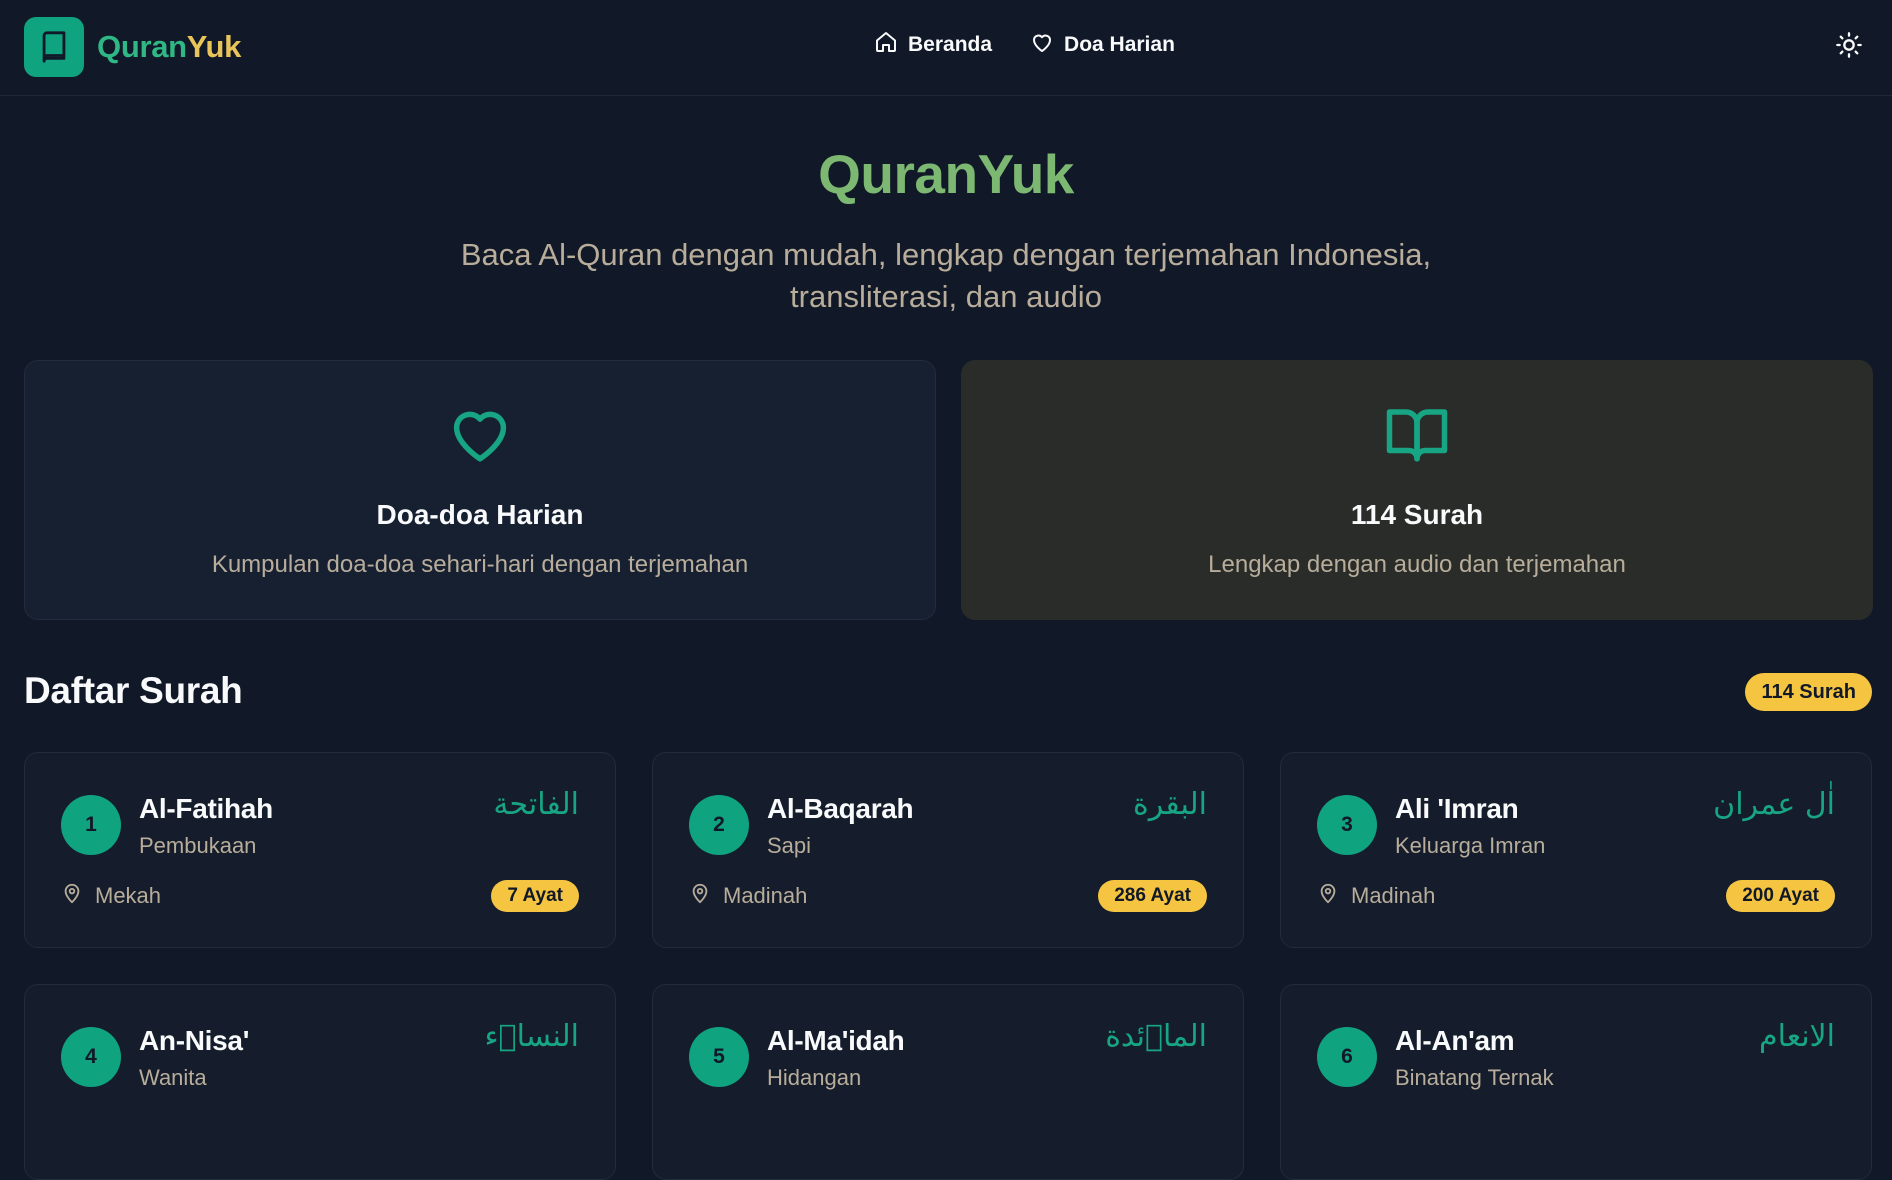 The width and height of the screenshot is (1892, 1180). I want to click on feature-title: 114 Surah, so click(1417, 514).